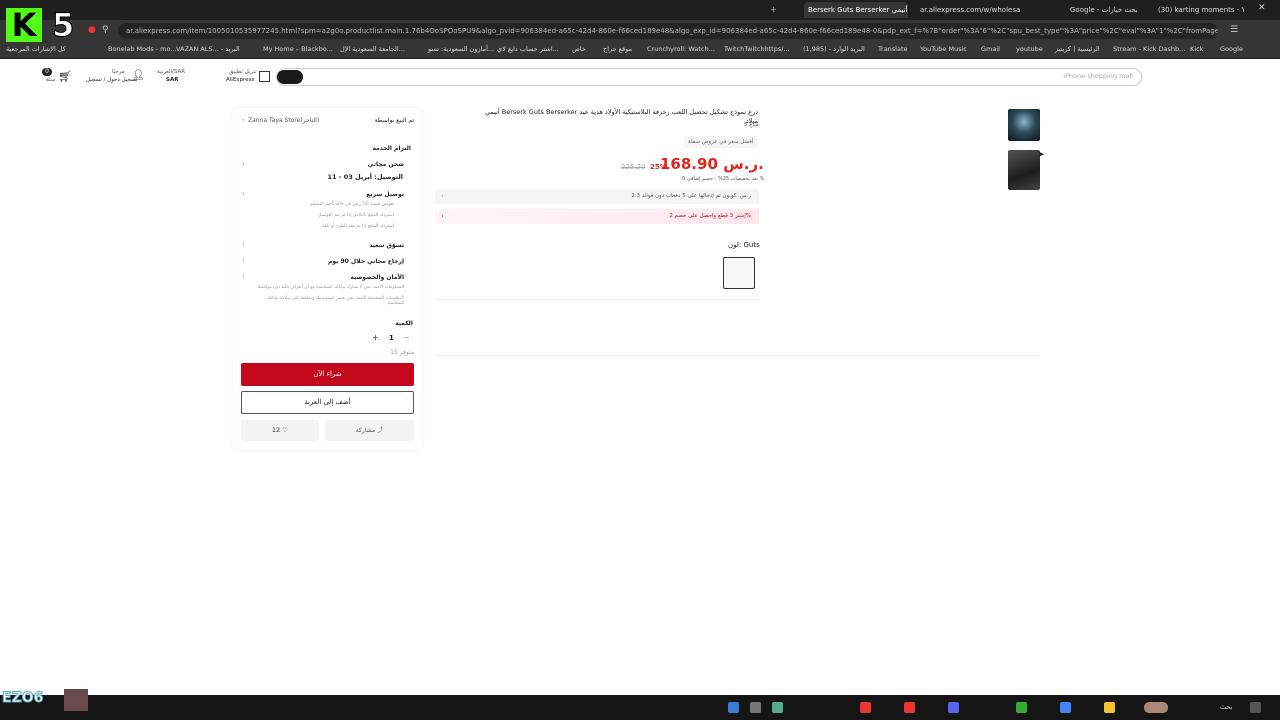  I want to click on sign-in-link: تسجيل دخول / تسجيل, so click(111, 80).